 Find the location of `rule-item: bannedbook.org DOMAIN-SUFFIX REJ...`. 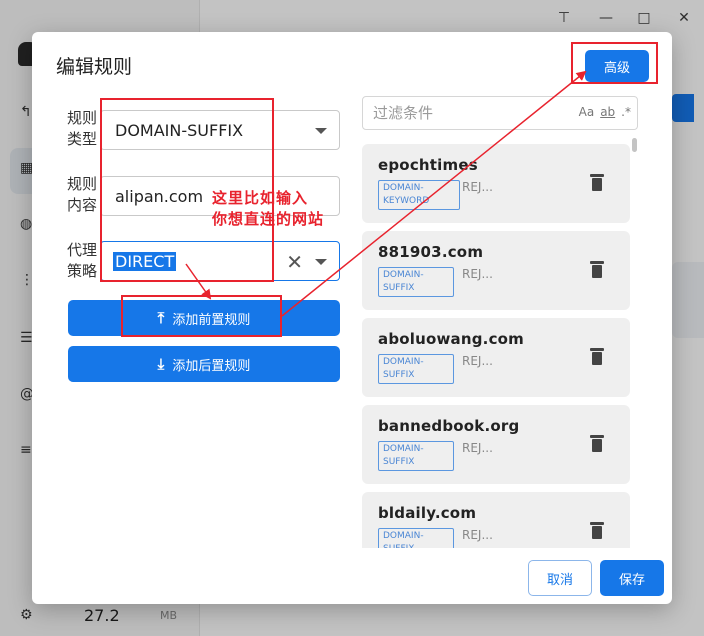

rule-item: bannedbook.org DOMAIN-SUFFIX REJ... is located at coordinates (496, 444).